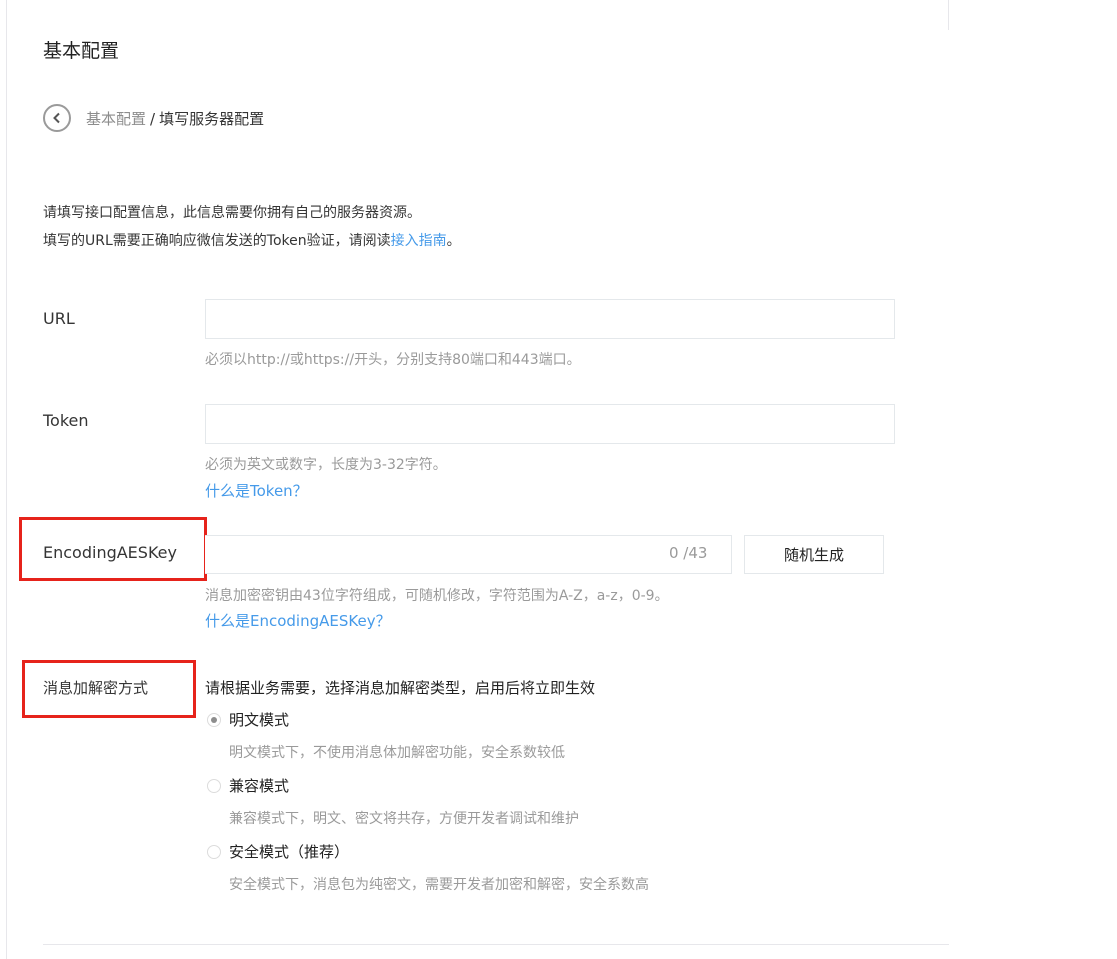 The width and height of the screenshot is (1117, 959). What do you see at coordinates (116, 119) in the screenshot?
I see `breadcrumb-parent: 基本配置` at bounding box center [116, 119].